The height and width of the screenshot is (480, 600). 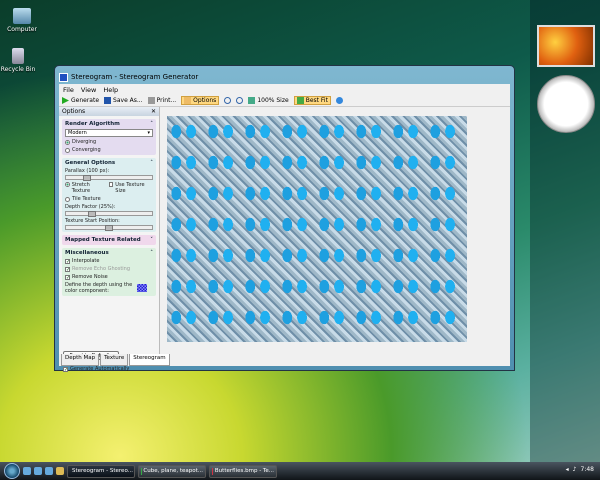 I want to click on actual-size-button: 100% Size, so click(x=268, y=100).